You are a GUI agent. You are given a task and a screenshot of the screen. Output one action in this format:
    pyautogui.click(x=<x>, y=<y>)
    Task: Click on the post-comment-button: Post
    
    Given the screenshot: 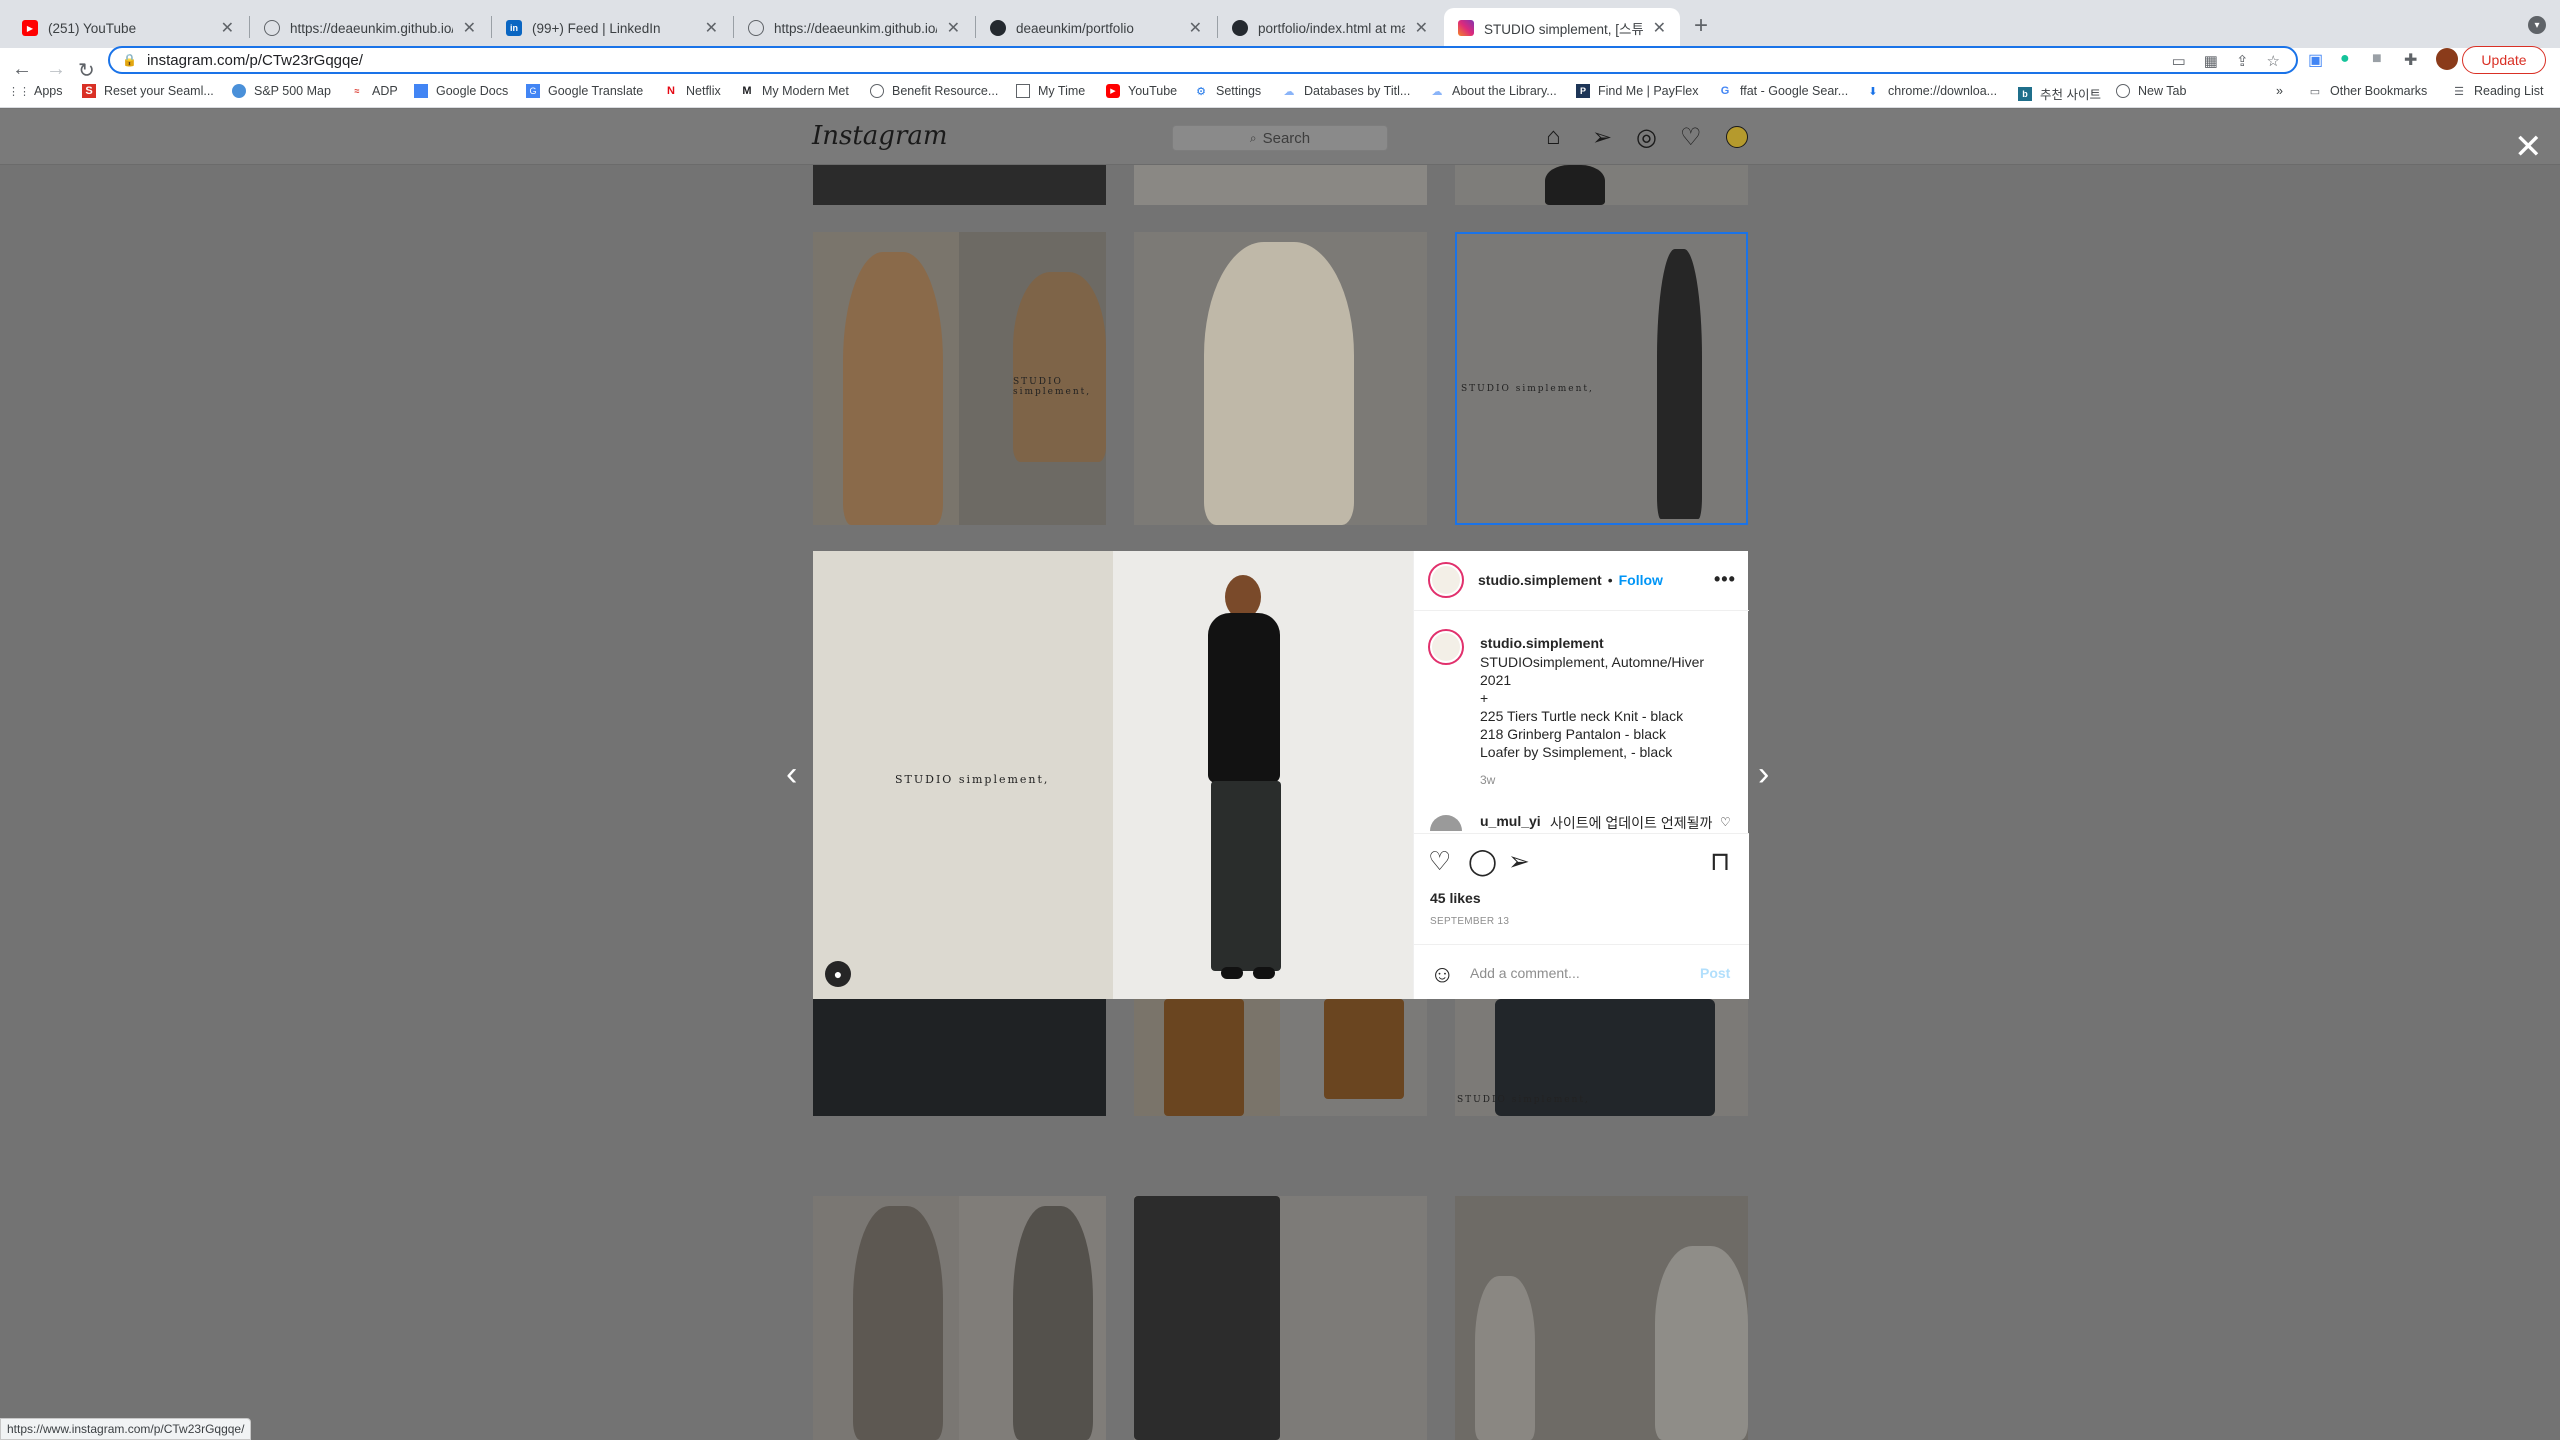 What is the action you would take?
    pyautogui.click(x=1715, y=973)
    